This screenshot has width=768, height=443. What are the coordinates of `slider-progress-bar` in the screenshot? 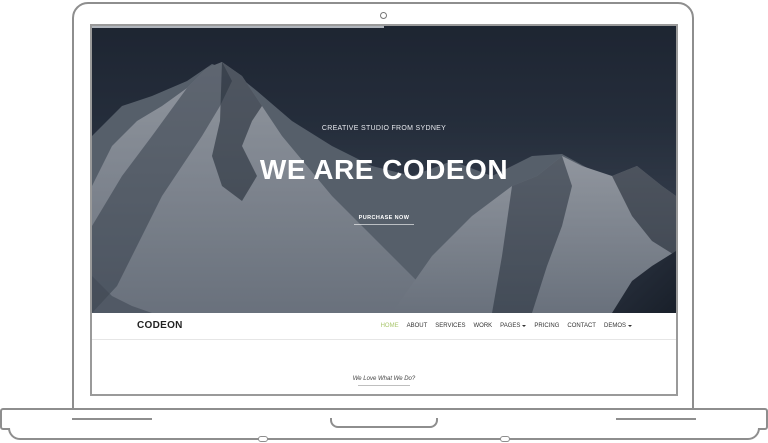 It's located at (238, 27).